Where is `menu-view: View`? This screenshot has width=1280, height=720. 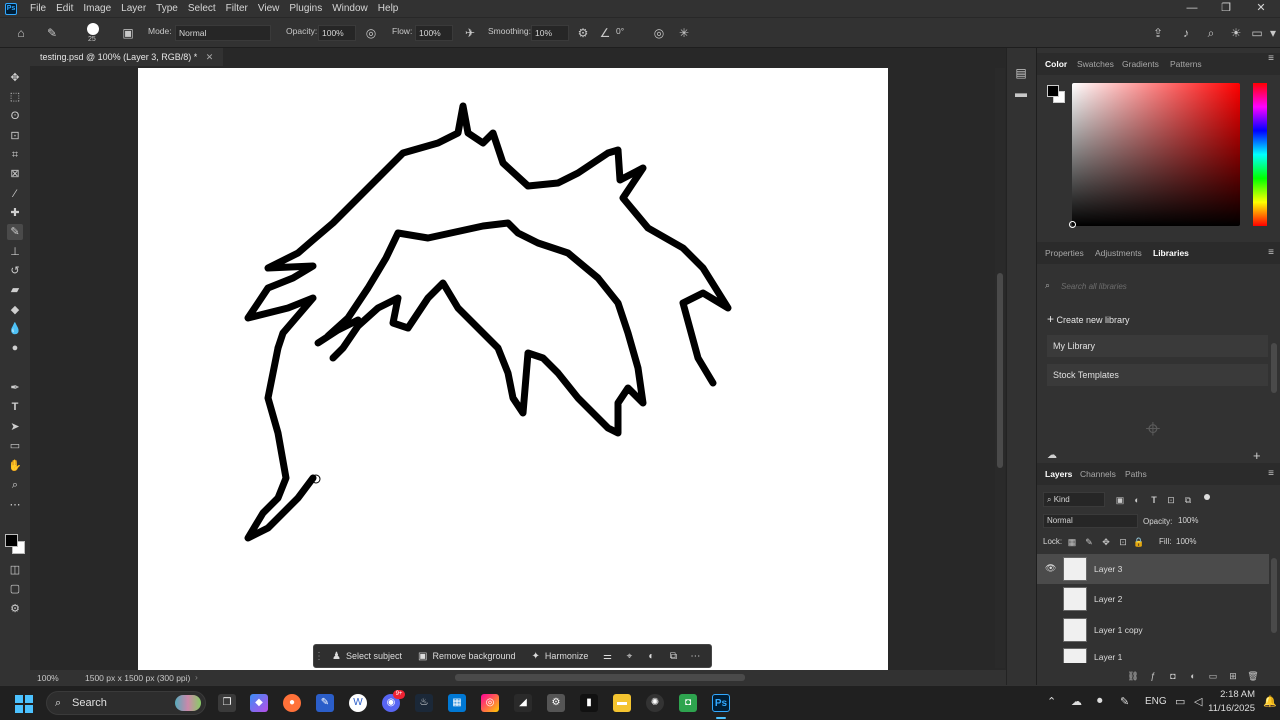
menu-view: View is located at coordinates (269, 8).